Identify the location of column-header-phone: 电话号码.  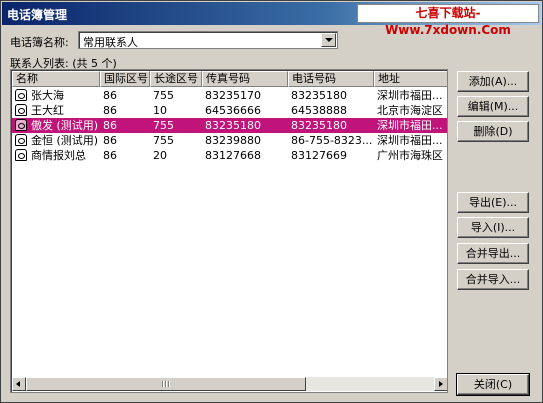
(331, 79).